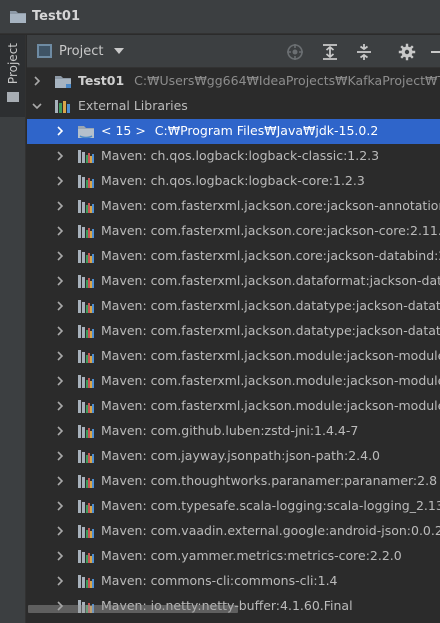 This screenshot has height=623, width=440. I want to click on jdk-path: C:₩Program Files₩Java₩jdk-15.0.2, so click(266, 130).